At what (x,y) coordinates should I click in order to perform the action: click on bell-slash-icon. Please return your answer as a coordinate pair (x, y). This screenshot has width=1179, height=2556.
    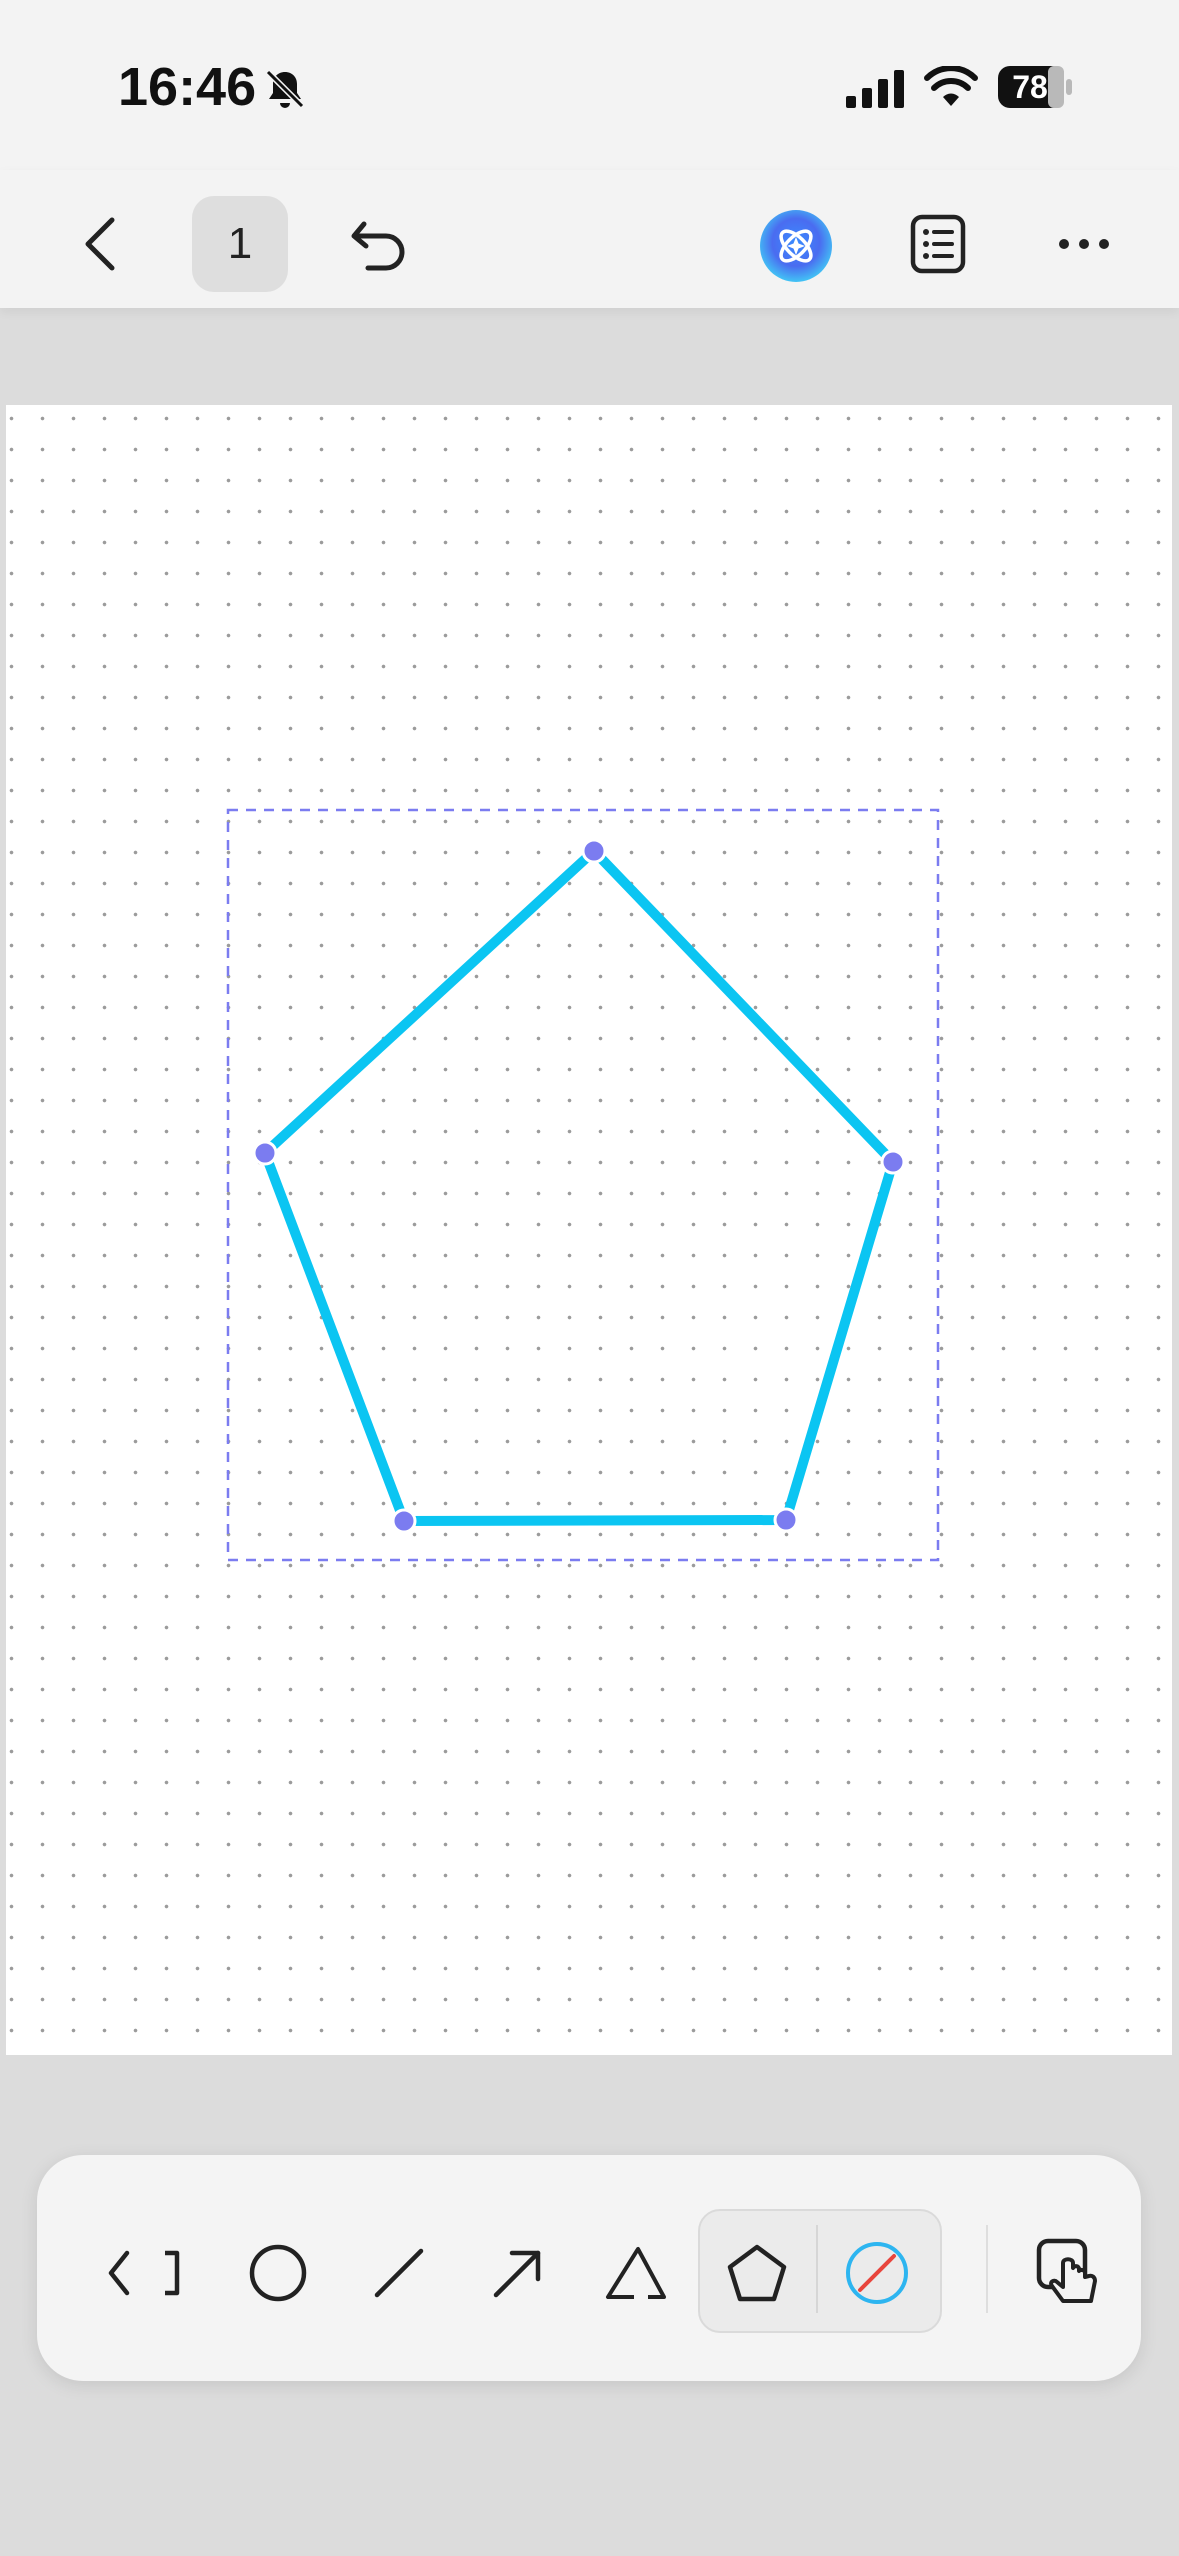
    Looking at the image, I should click on (285, 89).